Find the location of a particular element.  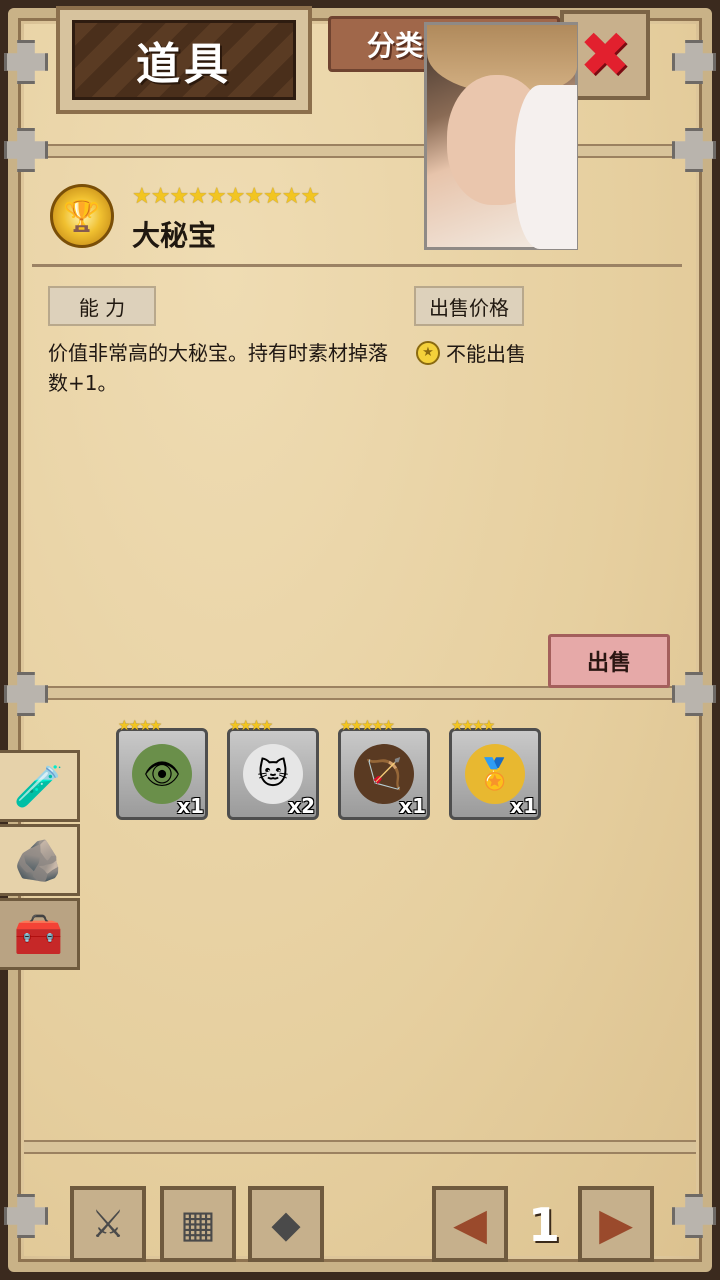

armor-filter-button: ▦ is located at coordinates (198, 1224).